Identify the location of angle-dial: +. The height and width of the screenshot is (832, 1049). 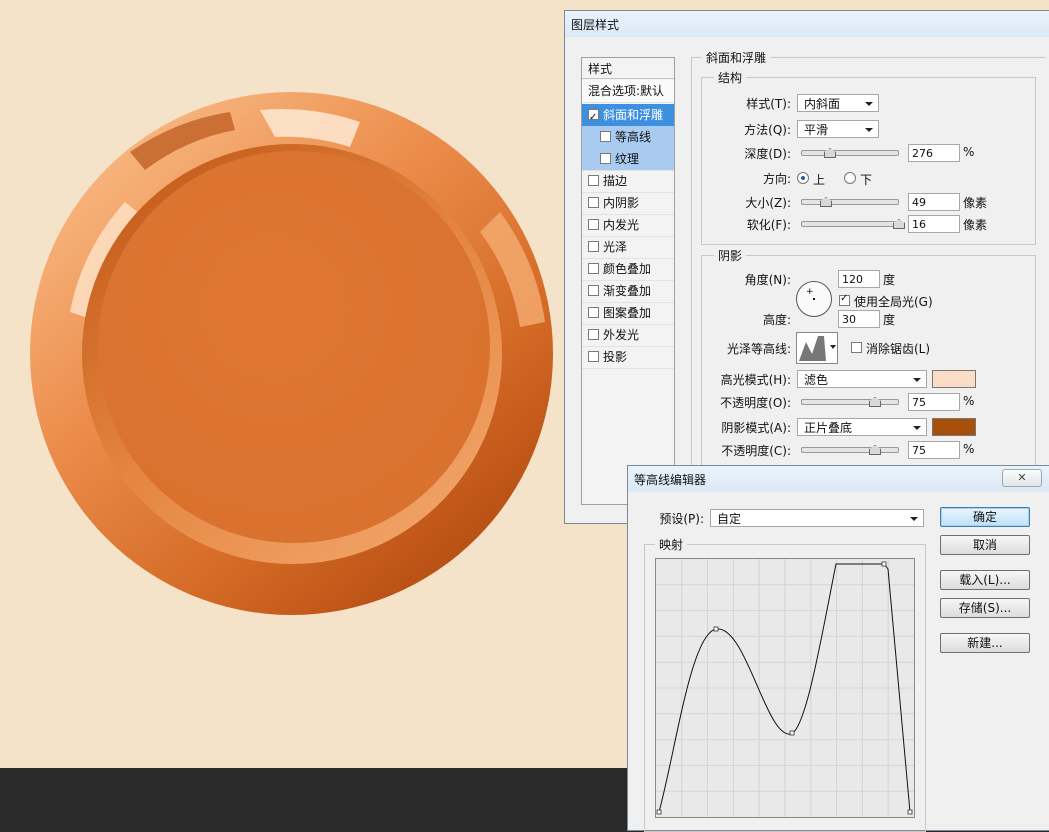
(814, 299).